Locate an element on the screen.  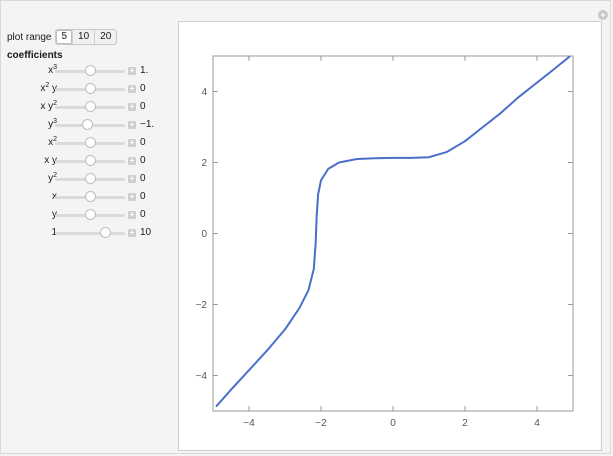
coefficient-slider-row: x2 y +0 is located at coordinates (89, 89).